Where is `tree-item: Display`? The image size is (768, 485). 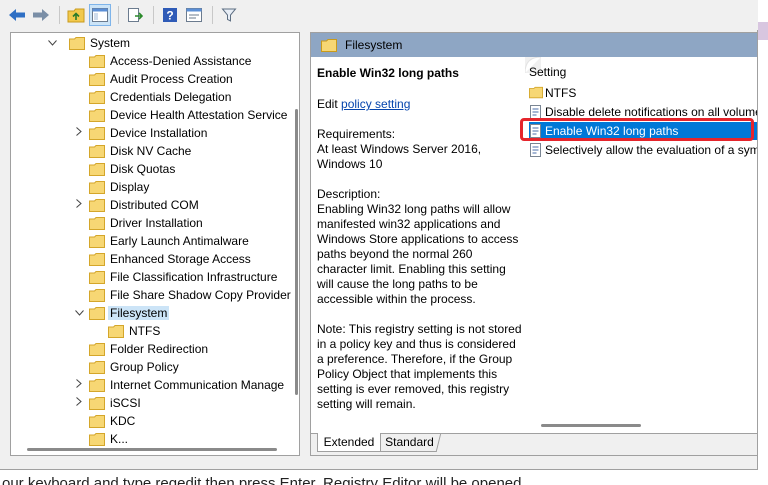
tree-item: Display is located at coordinates (152, 187).